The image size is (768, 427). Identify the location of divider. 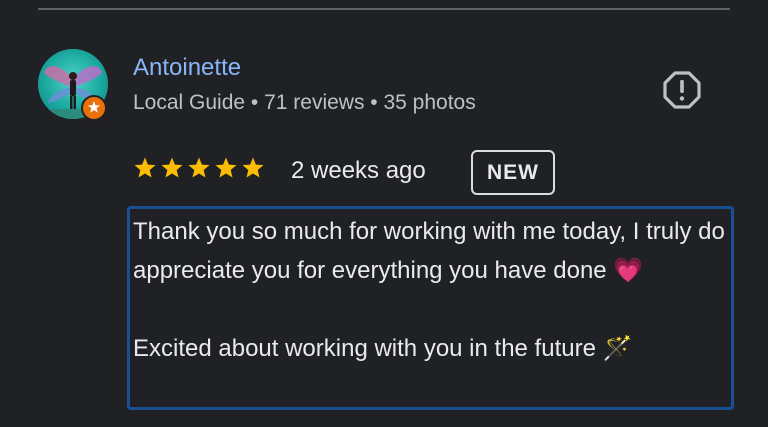
(384, 9).